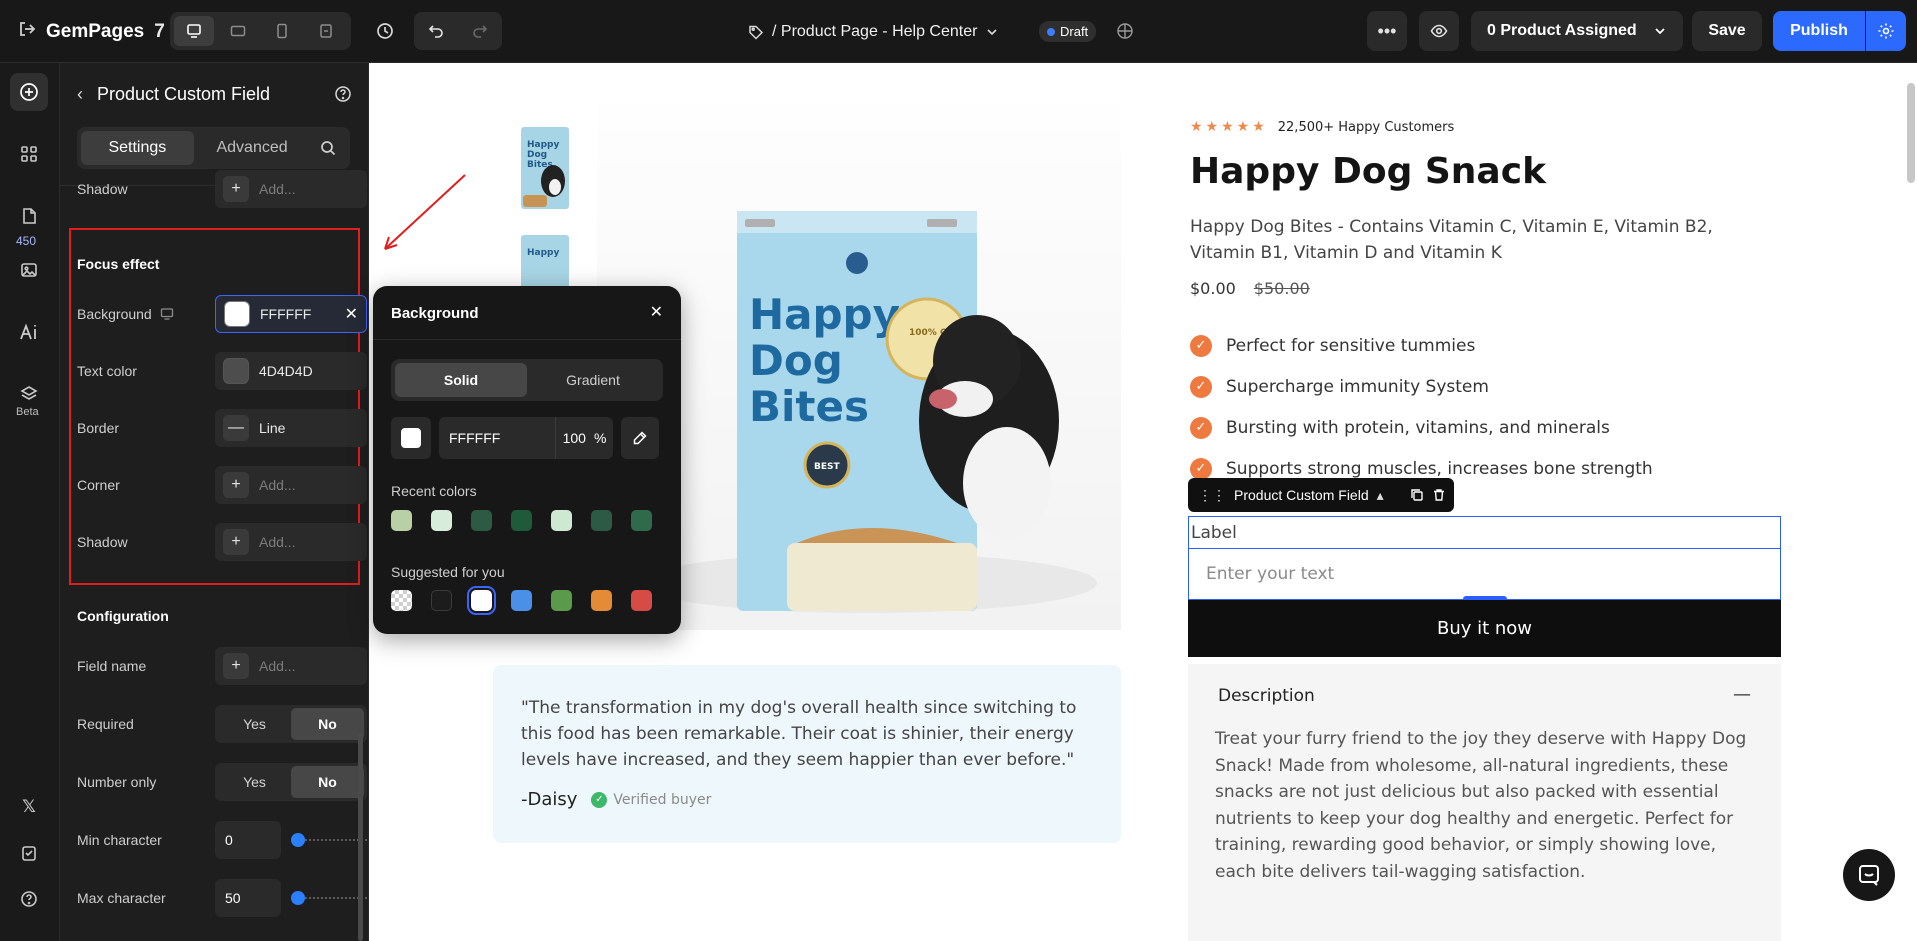 Image resolution: width=1917 pixels, height=941 pixels. I want to click on chevron-up-icon: ▴, so click(1380, 495).